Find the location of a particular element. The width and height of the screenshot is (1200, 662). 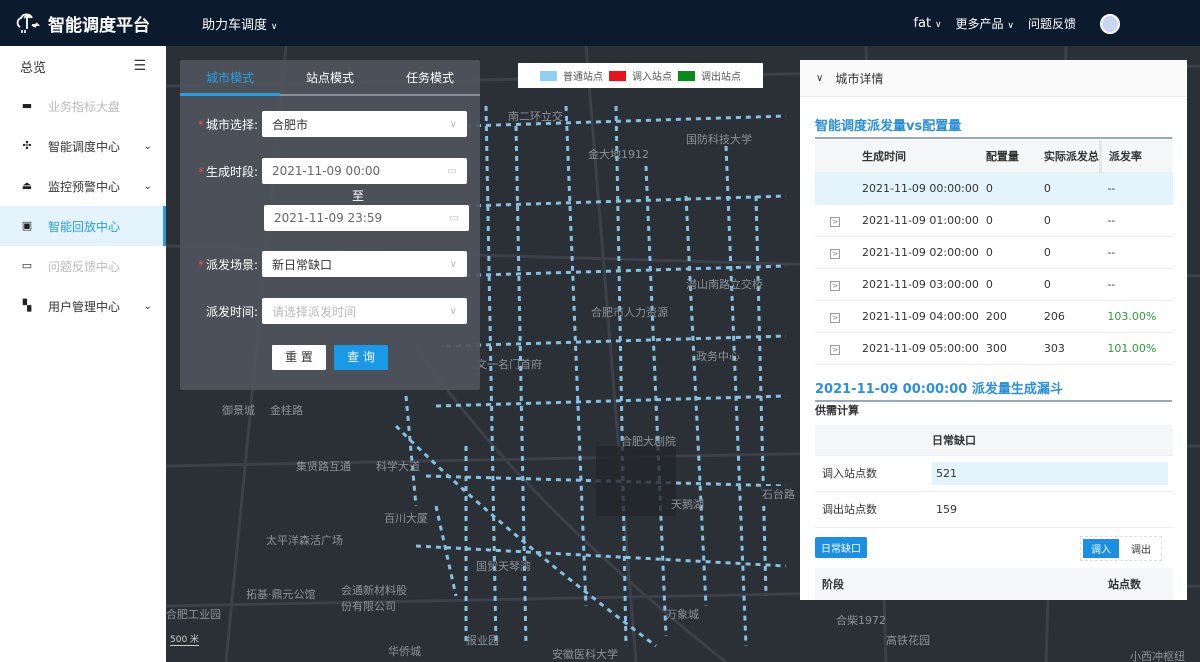

env-dropdown: fat ∨ is located at coordinates (927, 23).